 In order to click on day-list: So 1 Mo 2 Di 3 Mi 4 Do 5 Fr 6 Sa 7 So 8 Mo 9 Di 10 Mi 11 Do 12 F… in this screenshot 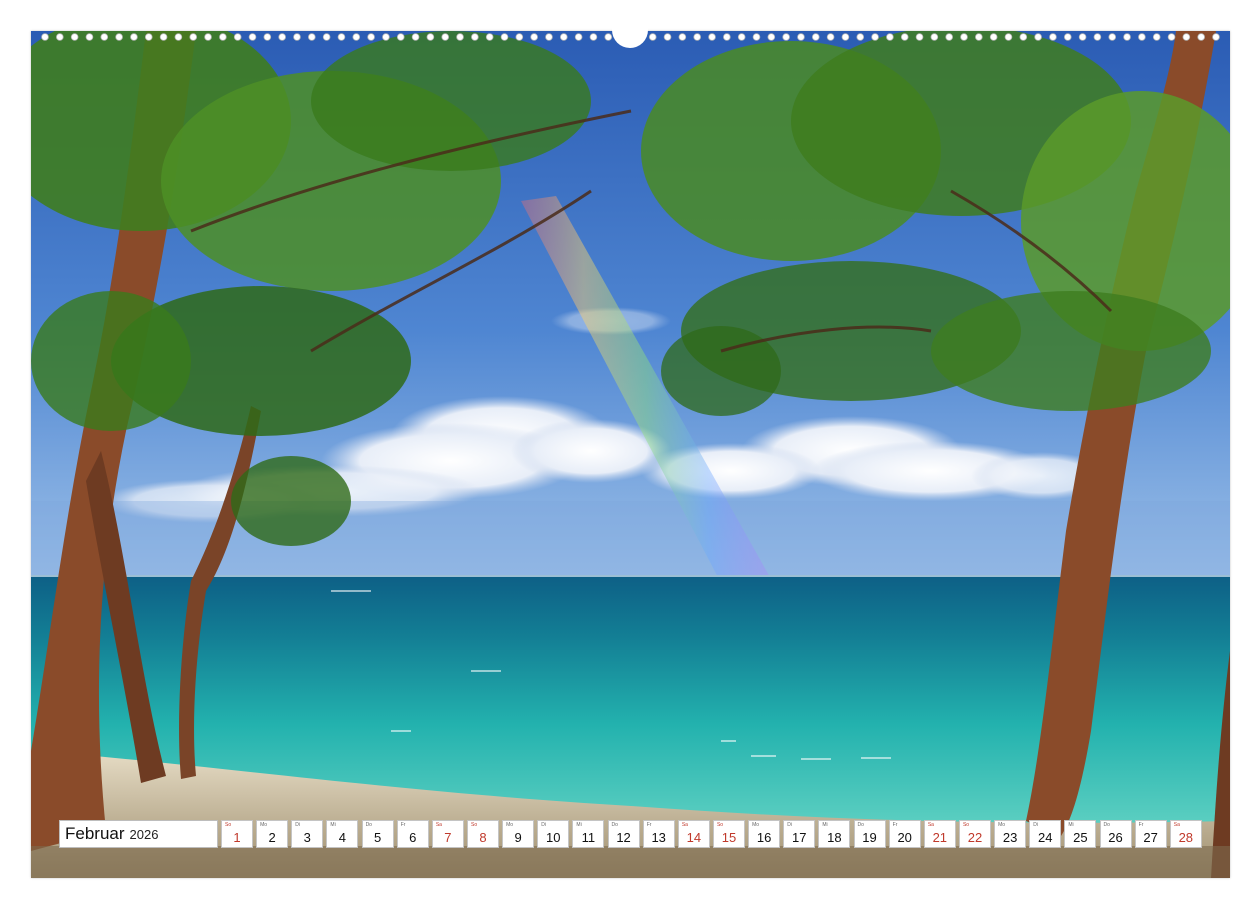, I will do `click(713, 835)`.